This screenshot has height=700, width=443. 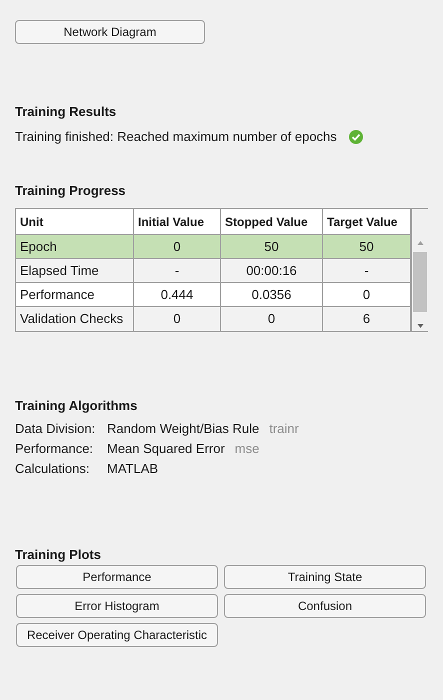 What do you see at coordinates (272, 270) in the screenshot?
I see `table-cell: 00:00:16` at bounding box center [272, 270].